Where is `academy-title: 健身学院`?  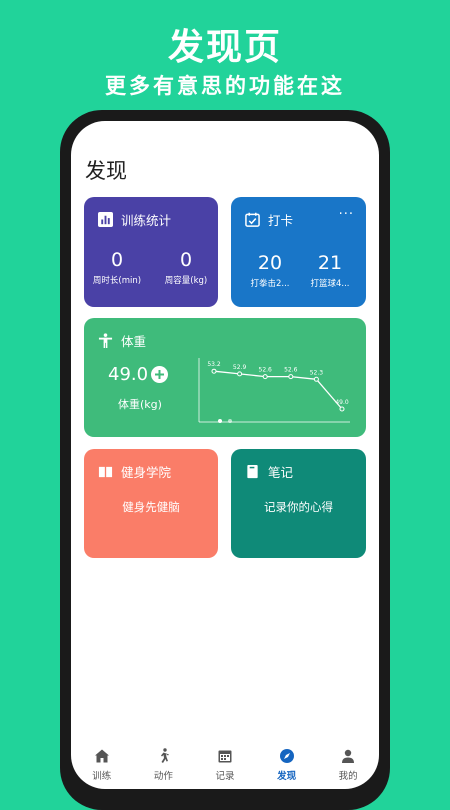 academy-title: 健身学院 is located at coordinates (146, 472).